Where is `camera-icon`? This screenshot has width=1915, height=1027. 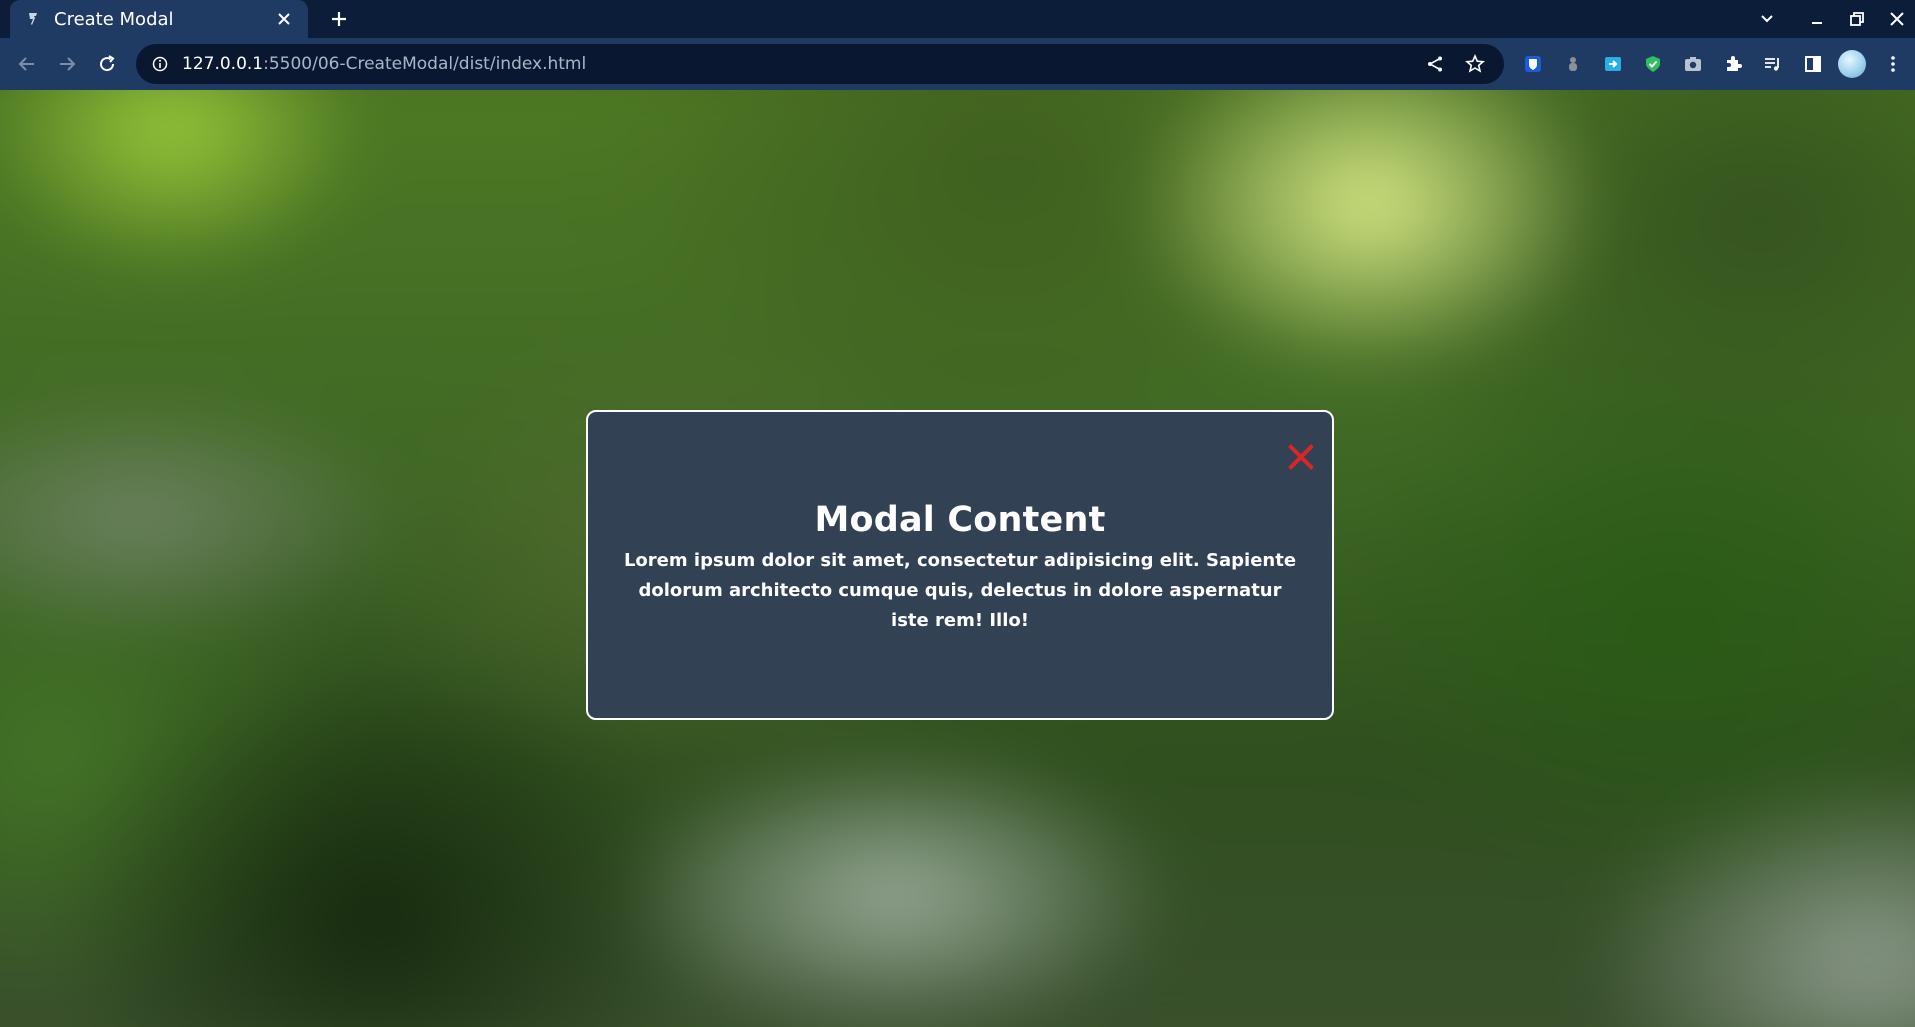
camera-icon is located at coordinates (1693, 64).